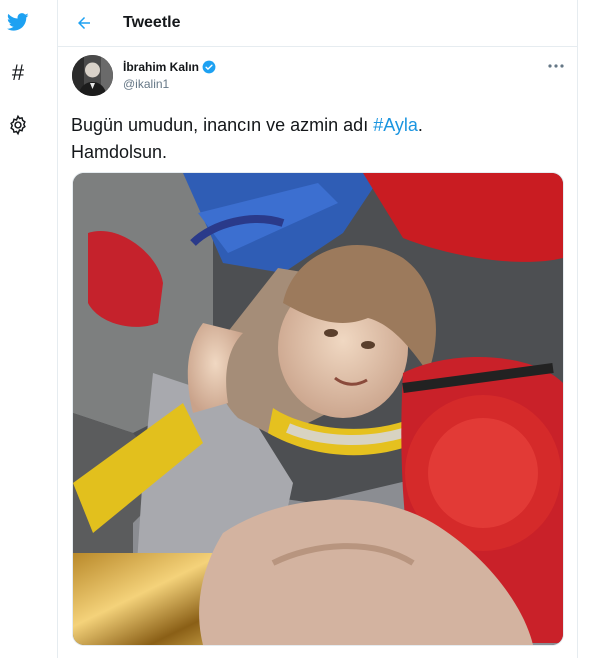  I want to click on more-dots-icon, so click(556, 66).